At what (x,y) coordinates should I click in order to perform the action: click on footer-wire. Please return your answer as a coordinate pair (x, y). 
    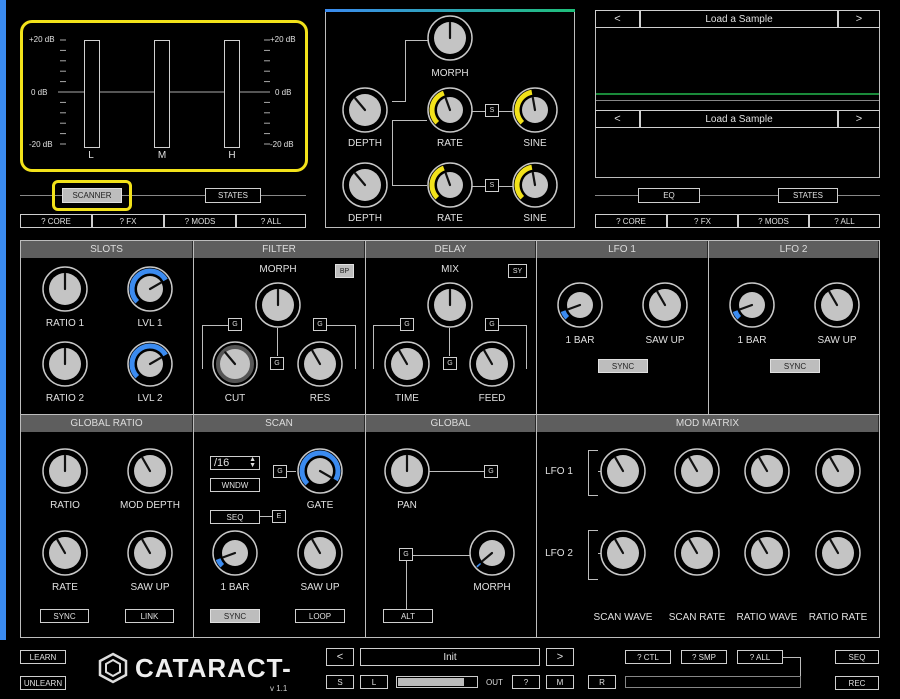
    Looking at the image, I should click on (792, 667).